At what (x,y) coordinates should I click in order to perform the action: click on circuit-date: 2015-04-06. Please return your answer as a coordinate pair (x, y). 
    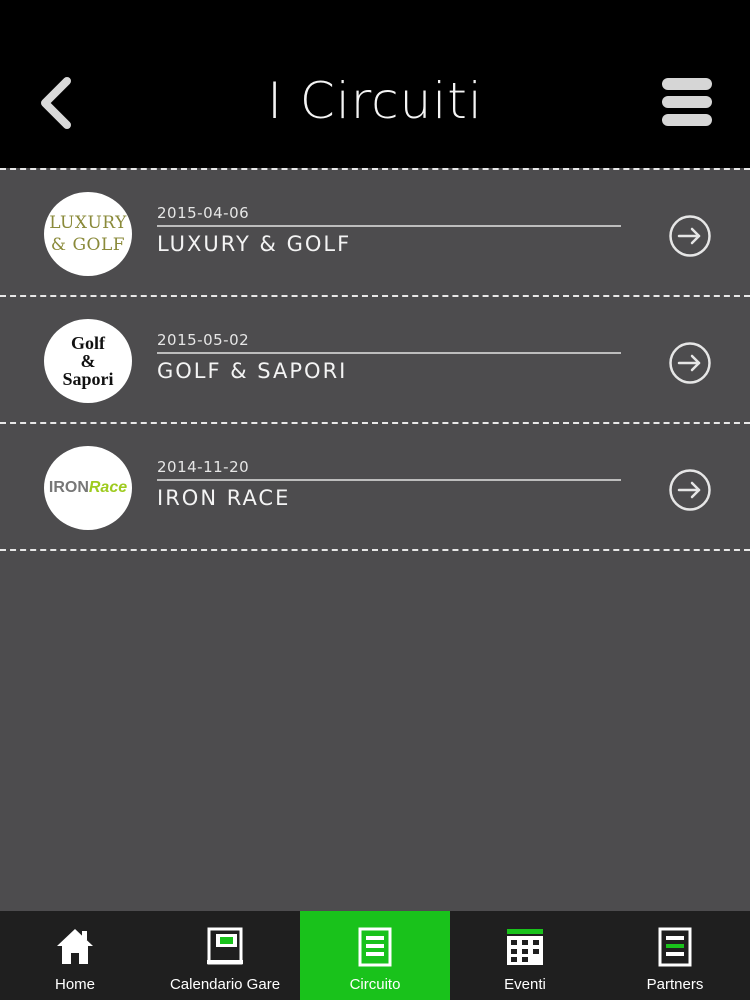
    Looking at the image, I should click on (203, 213).